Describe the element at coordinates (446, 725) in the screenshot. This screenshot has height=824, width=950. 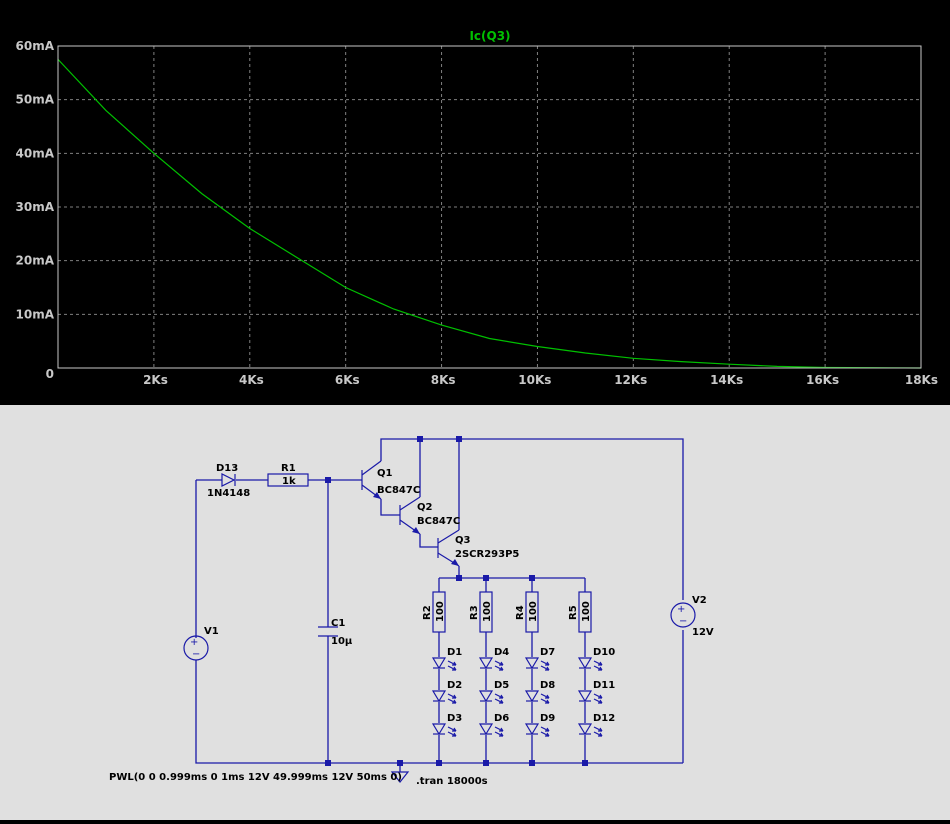
I see `led-d3: D3` at that location.